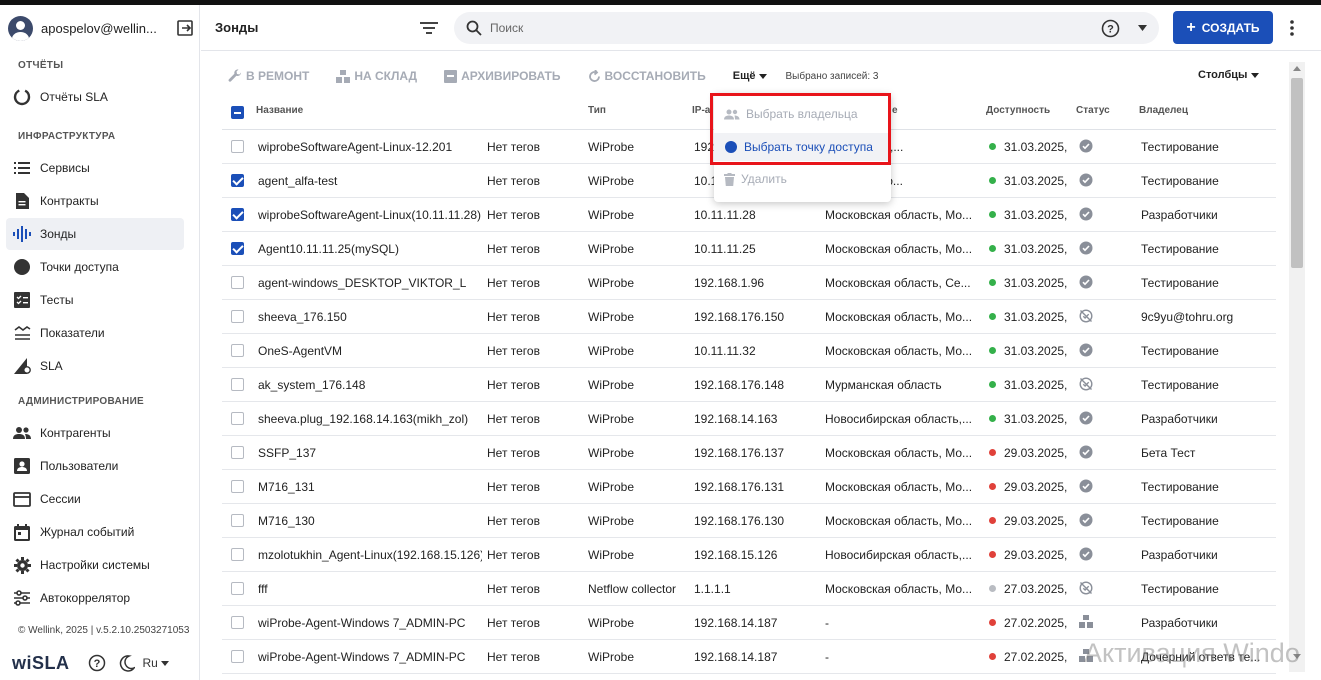  Describe the element at coordinates (1223, 27) in the screenshot. I see `create-button: + СОЗДАТЬ` at that location.